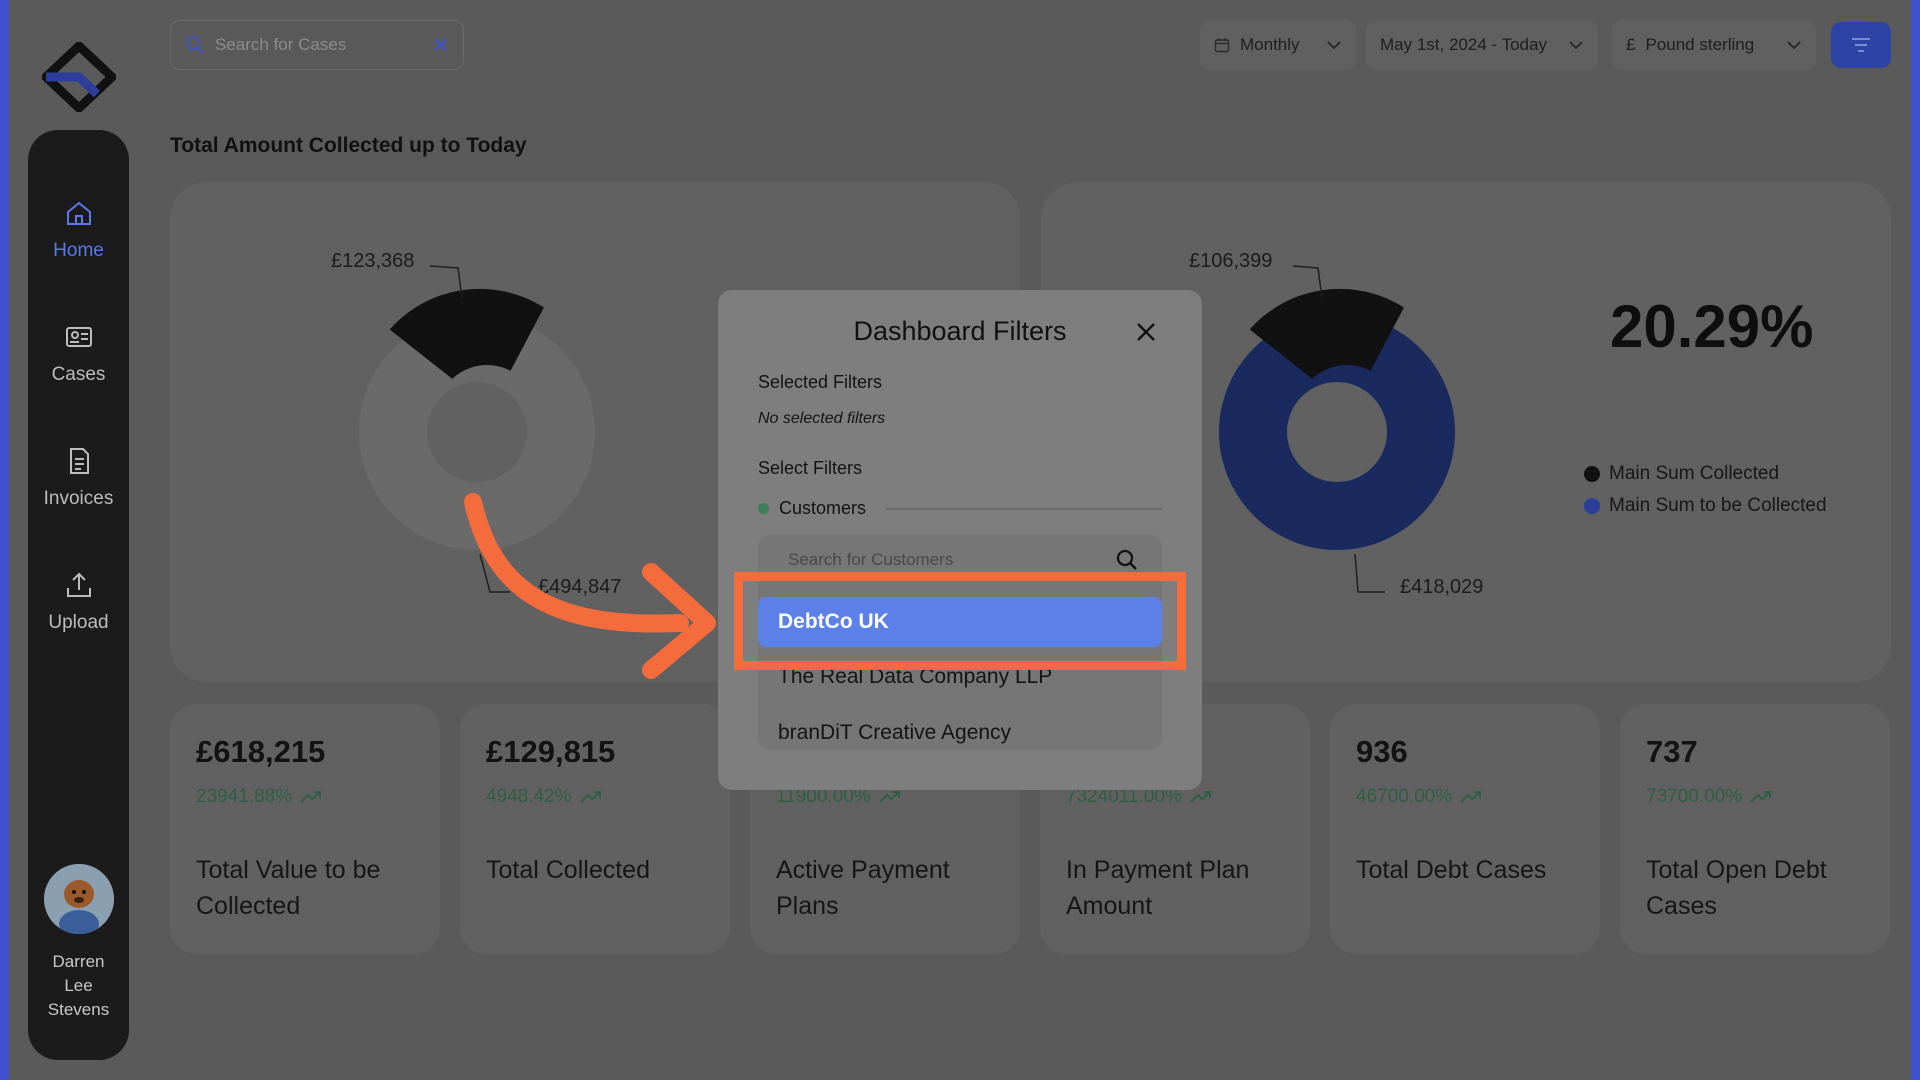 This screenshot has width=1920, height=1080. What do you see at coordinates (590, 586) in the screenshot?
I see `pointer-arrow` at bounding box center [590, 586].